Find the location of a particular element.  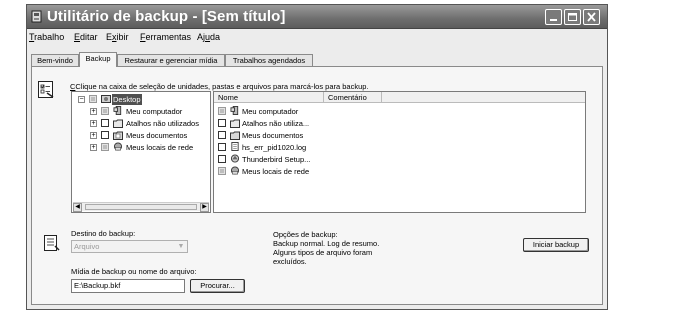

list-item-label: Meus documentos is located at coordinates (273, 135).